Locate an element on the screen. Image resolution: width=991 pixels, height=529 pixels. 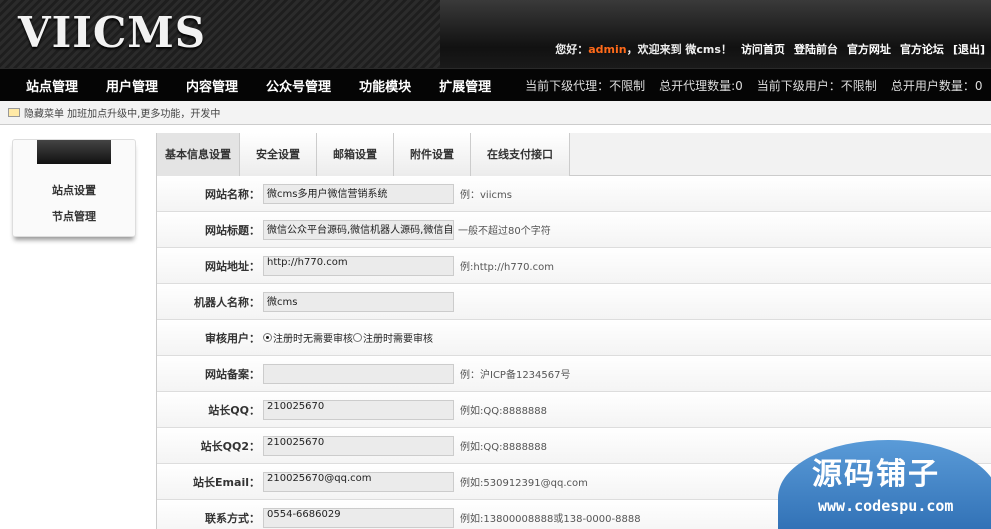
logo: VIICMS is located at coordinates (112, 32).